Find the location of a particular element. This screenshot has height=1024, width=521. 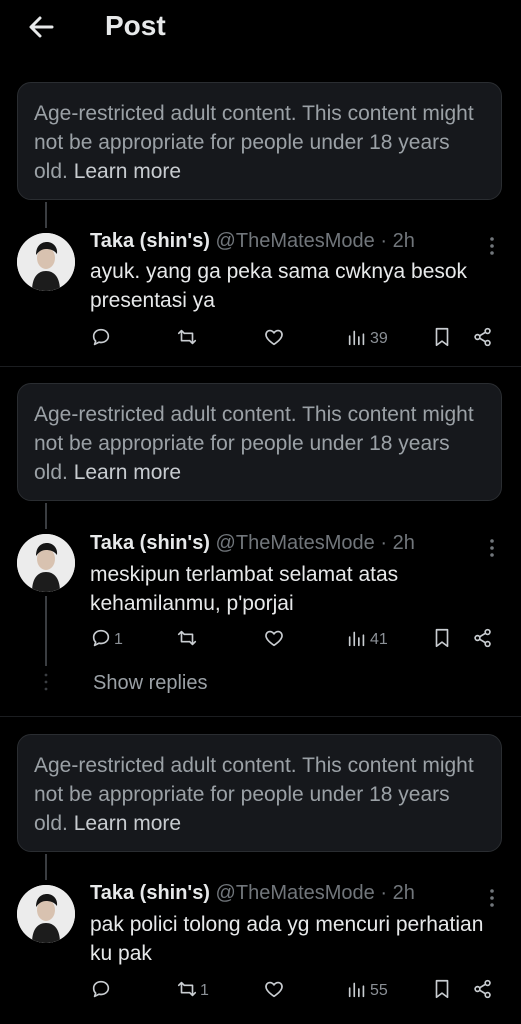

views-button: 39 is located at coordinates (367, 339).